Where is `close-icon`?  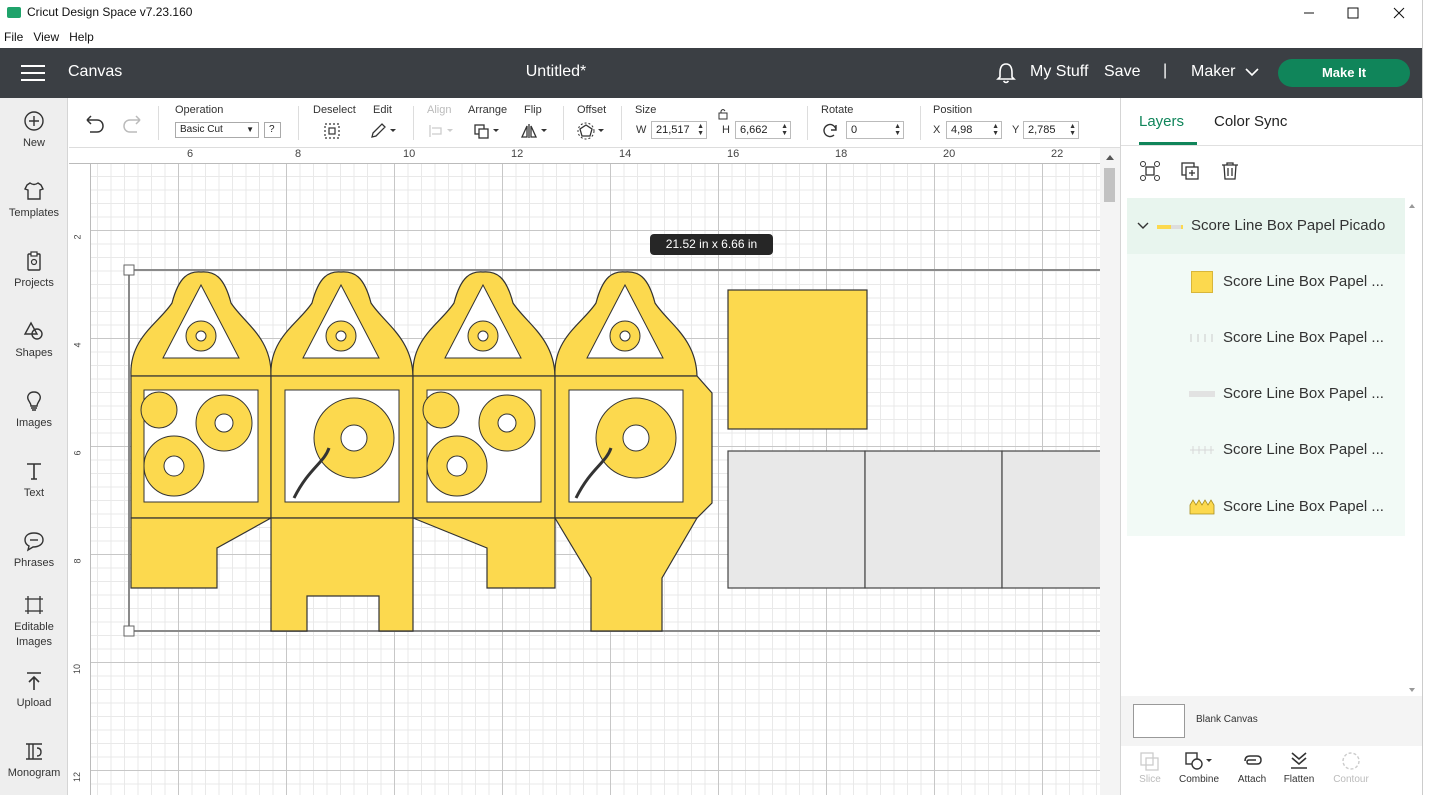 close-icon is located at coordinates (1399, 13).